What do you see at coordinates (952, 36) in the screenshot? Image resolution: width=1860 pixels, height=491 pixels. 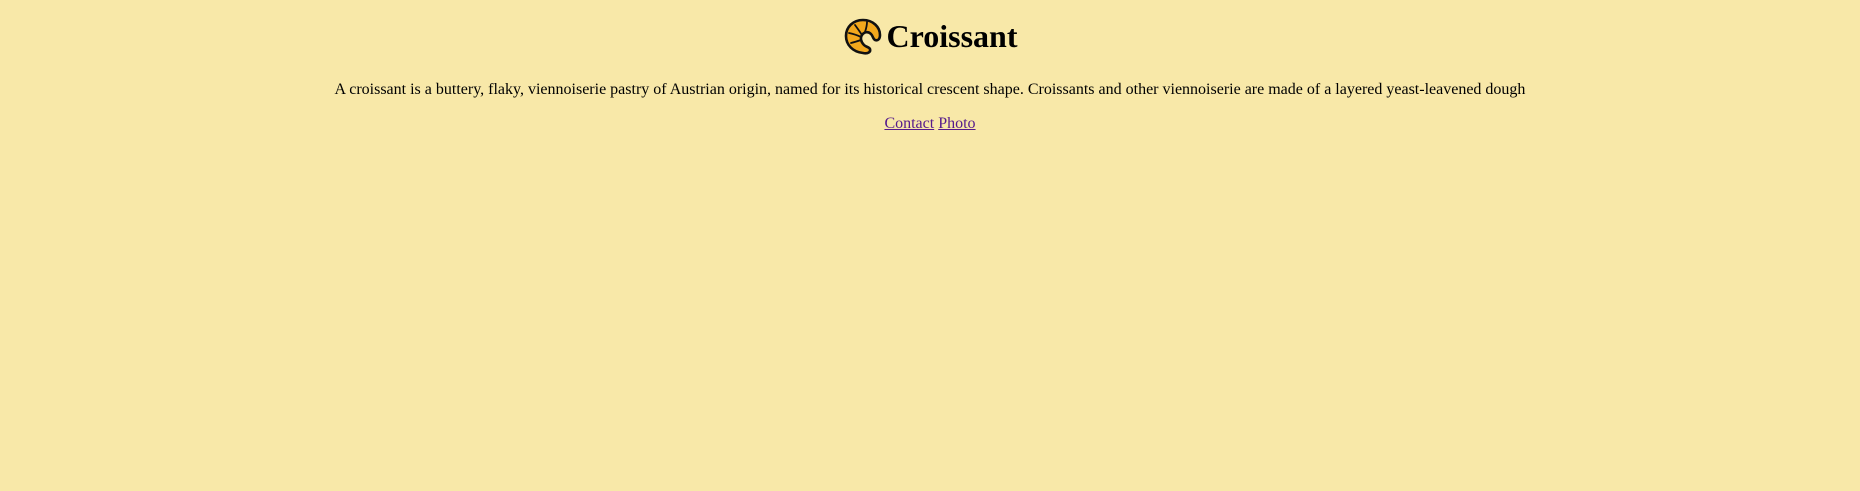 I see `page-title: Croissant` at bounding box center [952, 36].